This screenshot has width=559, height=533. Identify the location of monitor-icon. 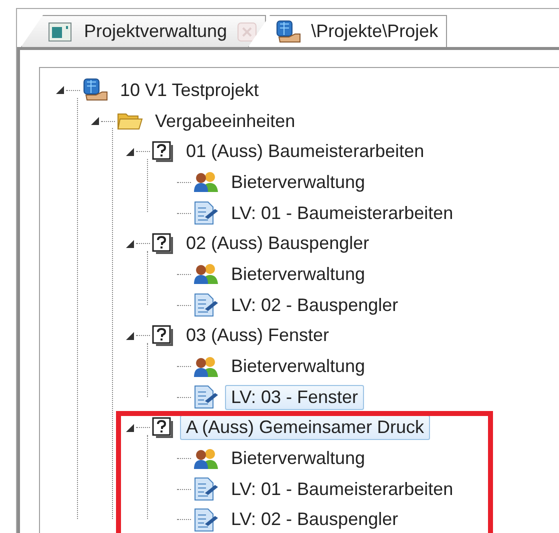
(61, 31).